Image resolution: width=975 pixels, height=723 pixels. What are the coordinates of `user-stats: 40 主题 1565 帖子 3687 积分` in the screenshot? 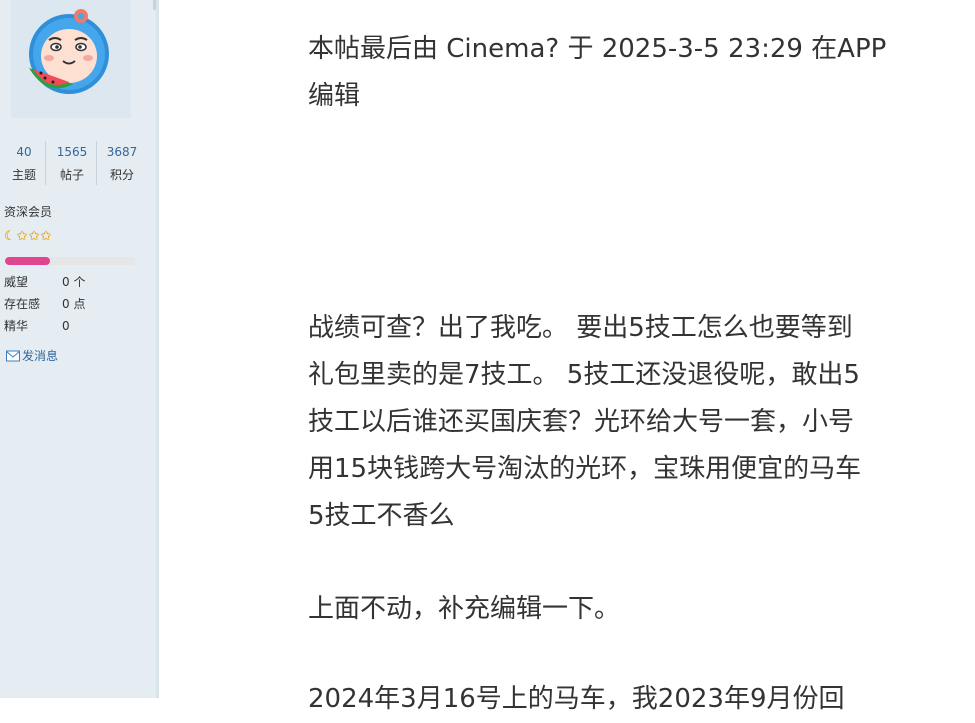 It's located at (73, 164).